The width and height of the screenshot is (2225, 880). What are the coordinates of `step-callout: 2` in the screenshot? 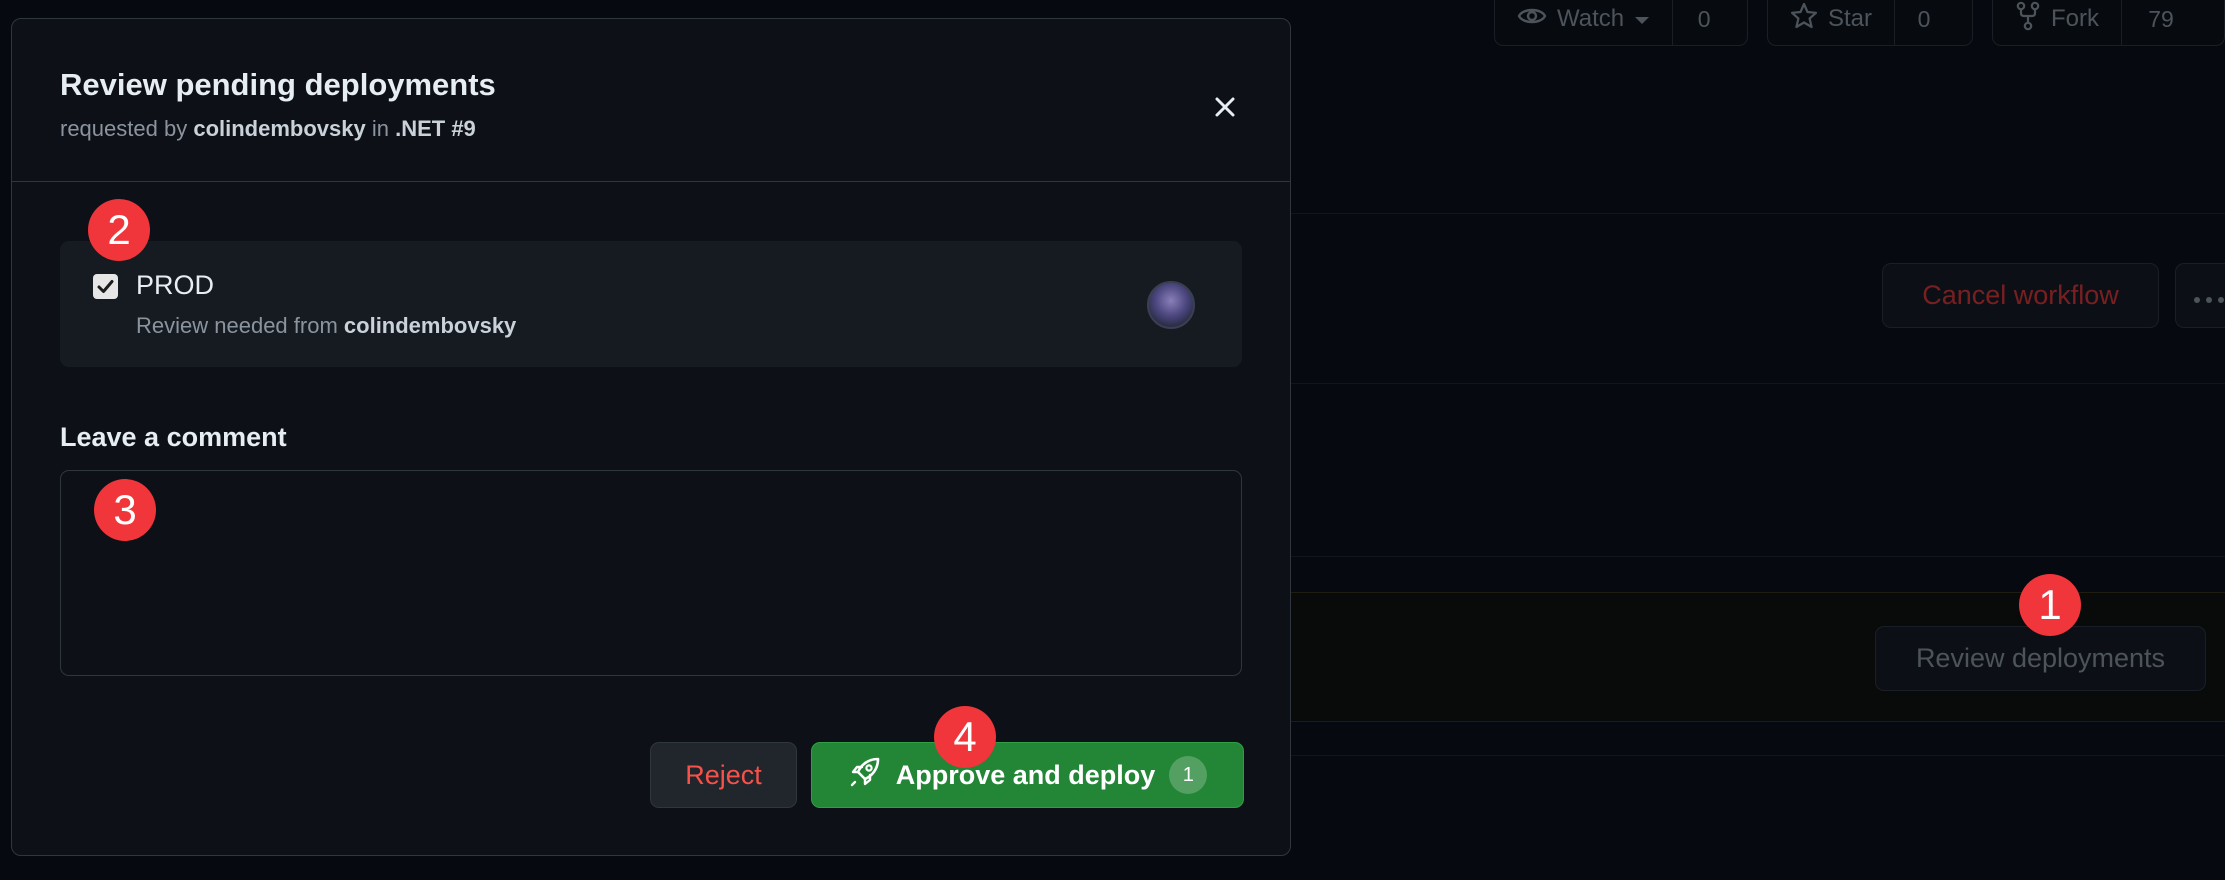 It's located at (119, 230).